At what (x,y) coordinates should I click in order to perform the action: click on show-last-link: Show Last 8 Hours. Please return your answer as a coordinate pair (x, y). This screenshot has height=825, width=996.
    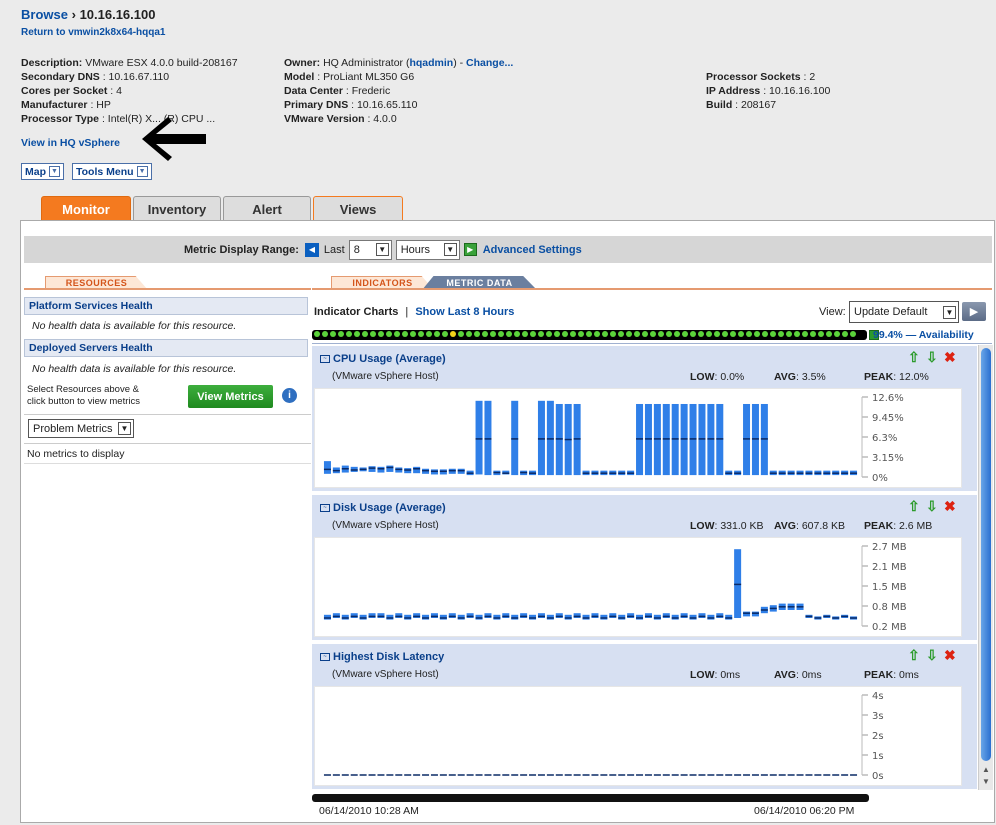
    Looking at the image, I should click on (464, 312).